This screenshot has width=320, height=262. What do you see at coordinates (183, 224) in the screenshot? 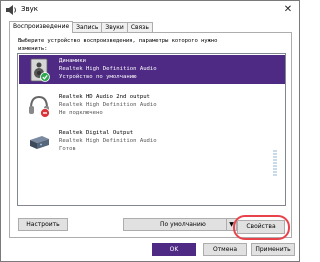
I see `set-default-label: По умолчанию` at bounding box center [183, 224].